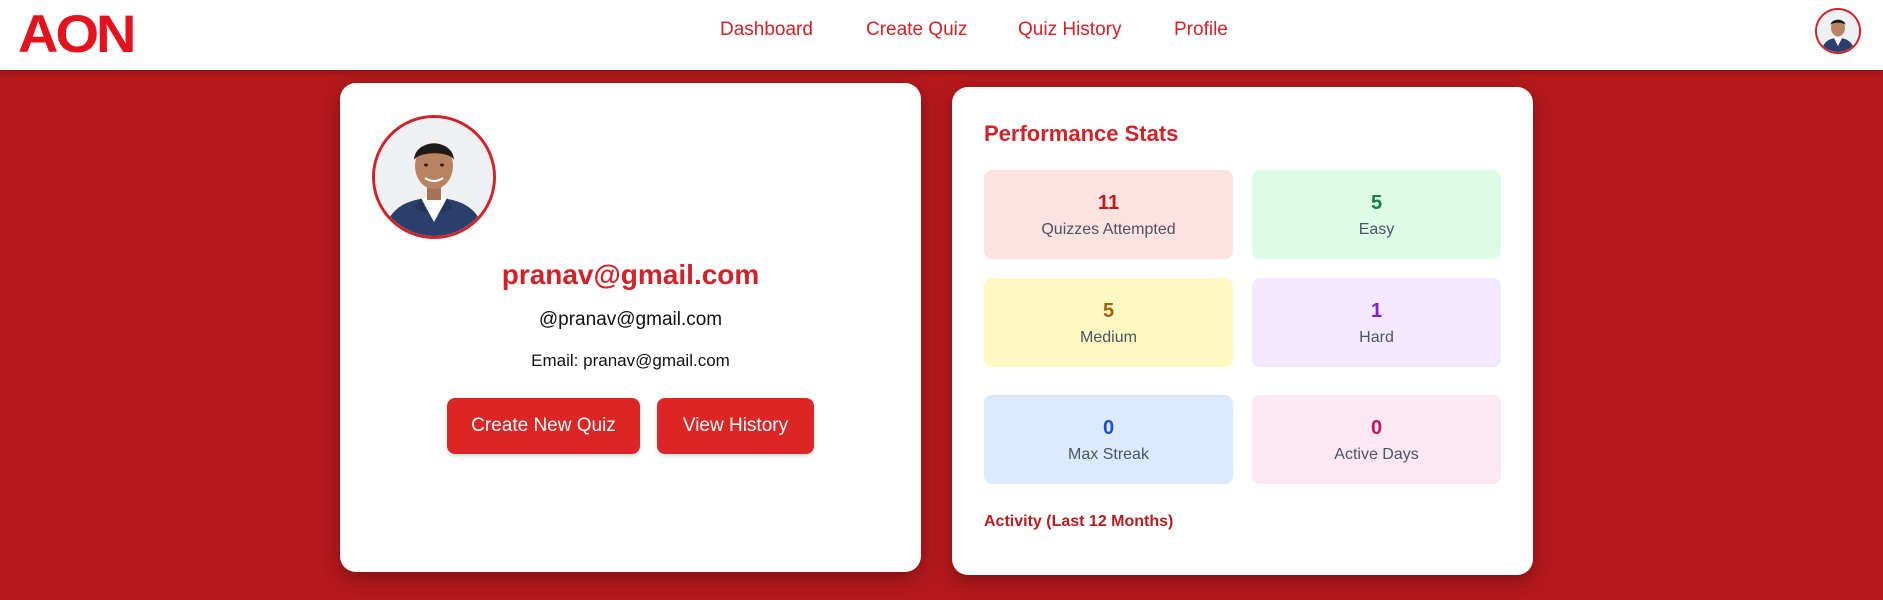 The image size is (1883, 600). Describe the element at coordinates (630, 274) in the screenshot. I see `profile-name: pranav@gmail.com` at that location.